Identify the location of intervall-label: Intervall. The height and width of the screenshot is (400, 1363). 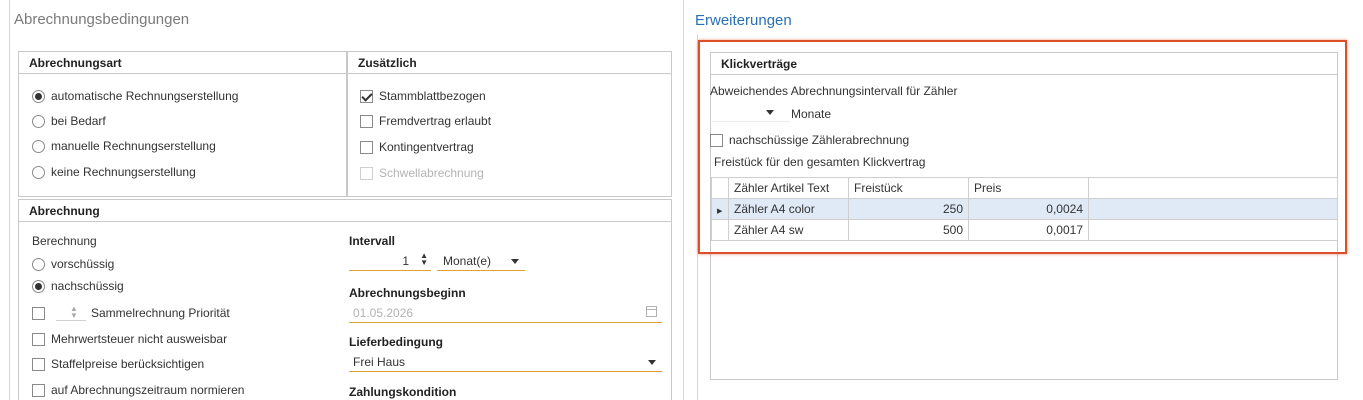
(372, 241).